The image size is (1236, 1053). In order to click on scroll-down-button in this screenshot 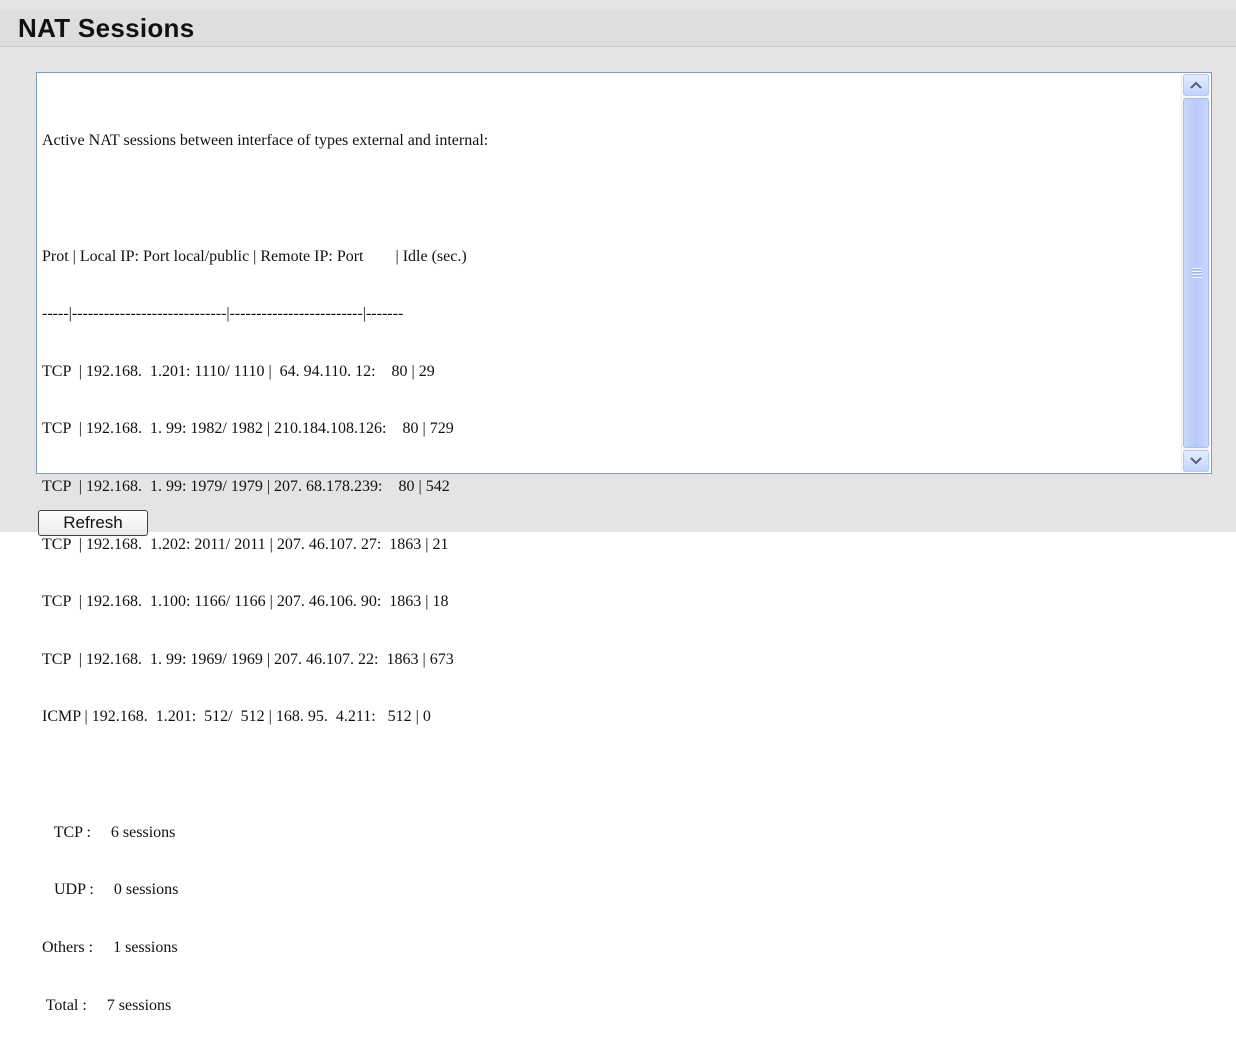, I will do `click(1196, 461)`.